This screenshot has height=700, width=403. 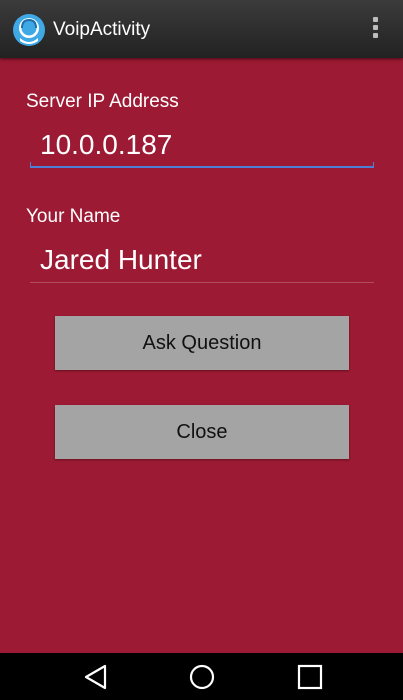 I want to click on your-name-label: Your Name, so click(x=73, y=216).